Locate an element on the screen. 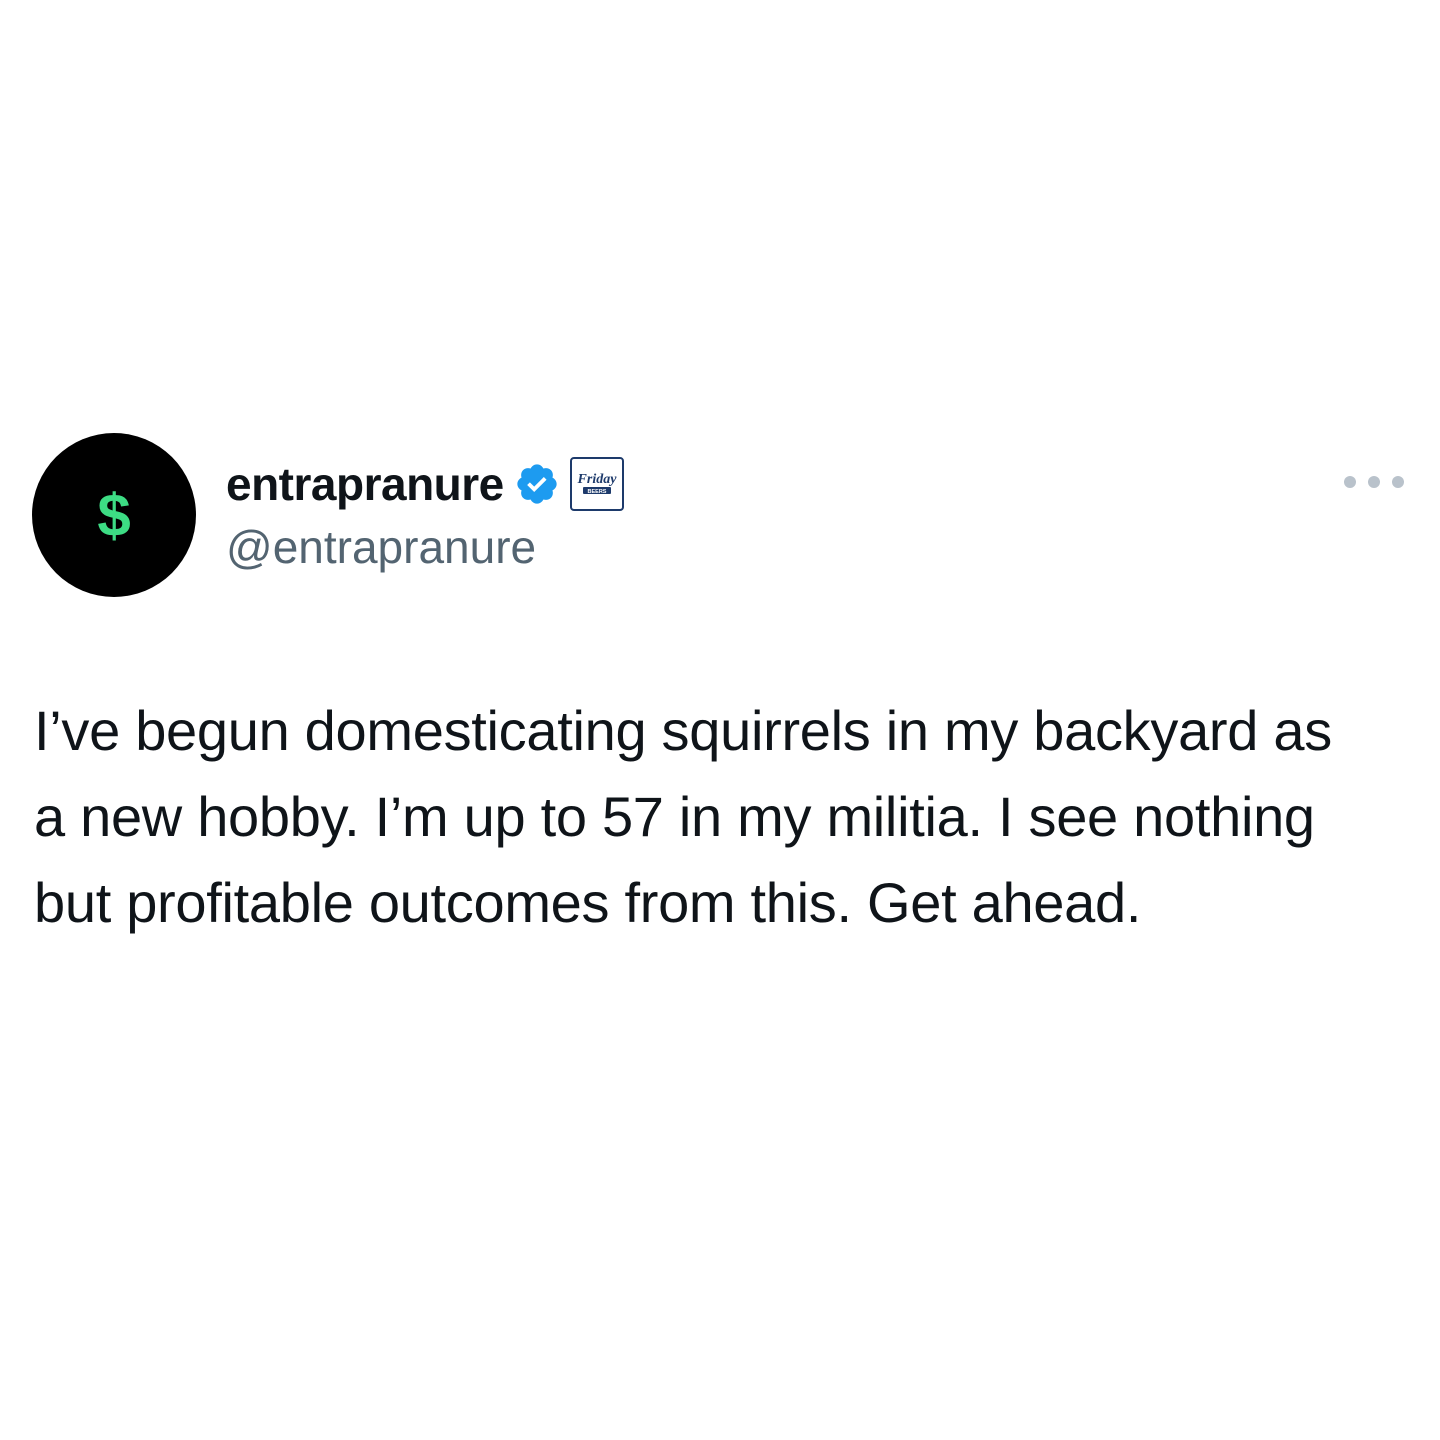 The width and height of the screenshot is (1440, 1440). verified-badge-icon is located at coordinates (537, 484).